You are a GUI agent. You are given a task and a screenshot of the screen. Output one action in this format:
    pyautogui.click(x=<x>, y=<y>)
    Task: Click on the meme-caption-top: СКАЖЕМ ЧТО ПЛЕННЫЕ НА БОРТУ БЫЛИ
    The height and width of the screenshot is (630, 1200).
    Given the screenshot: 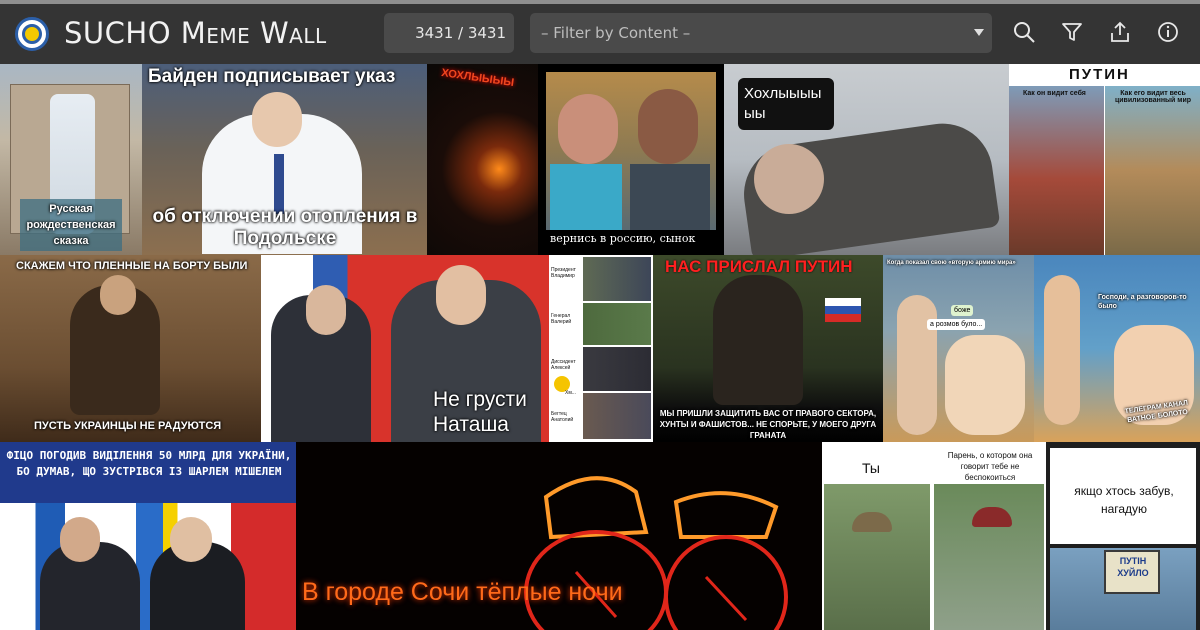 What is the action you would take?
    pyautogui.click(x=132, y=266)
    